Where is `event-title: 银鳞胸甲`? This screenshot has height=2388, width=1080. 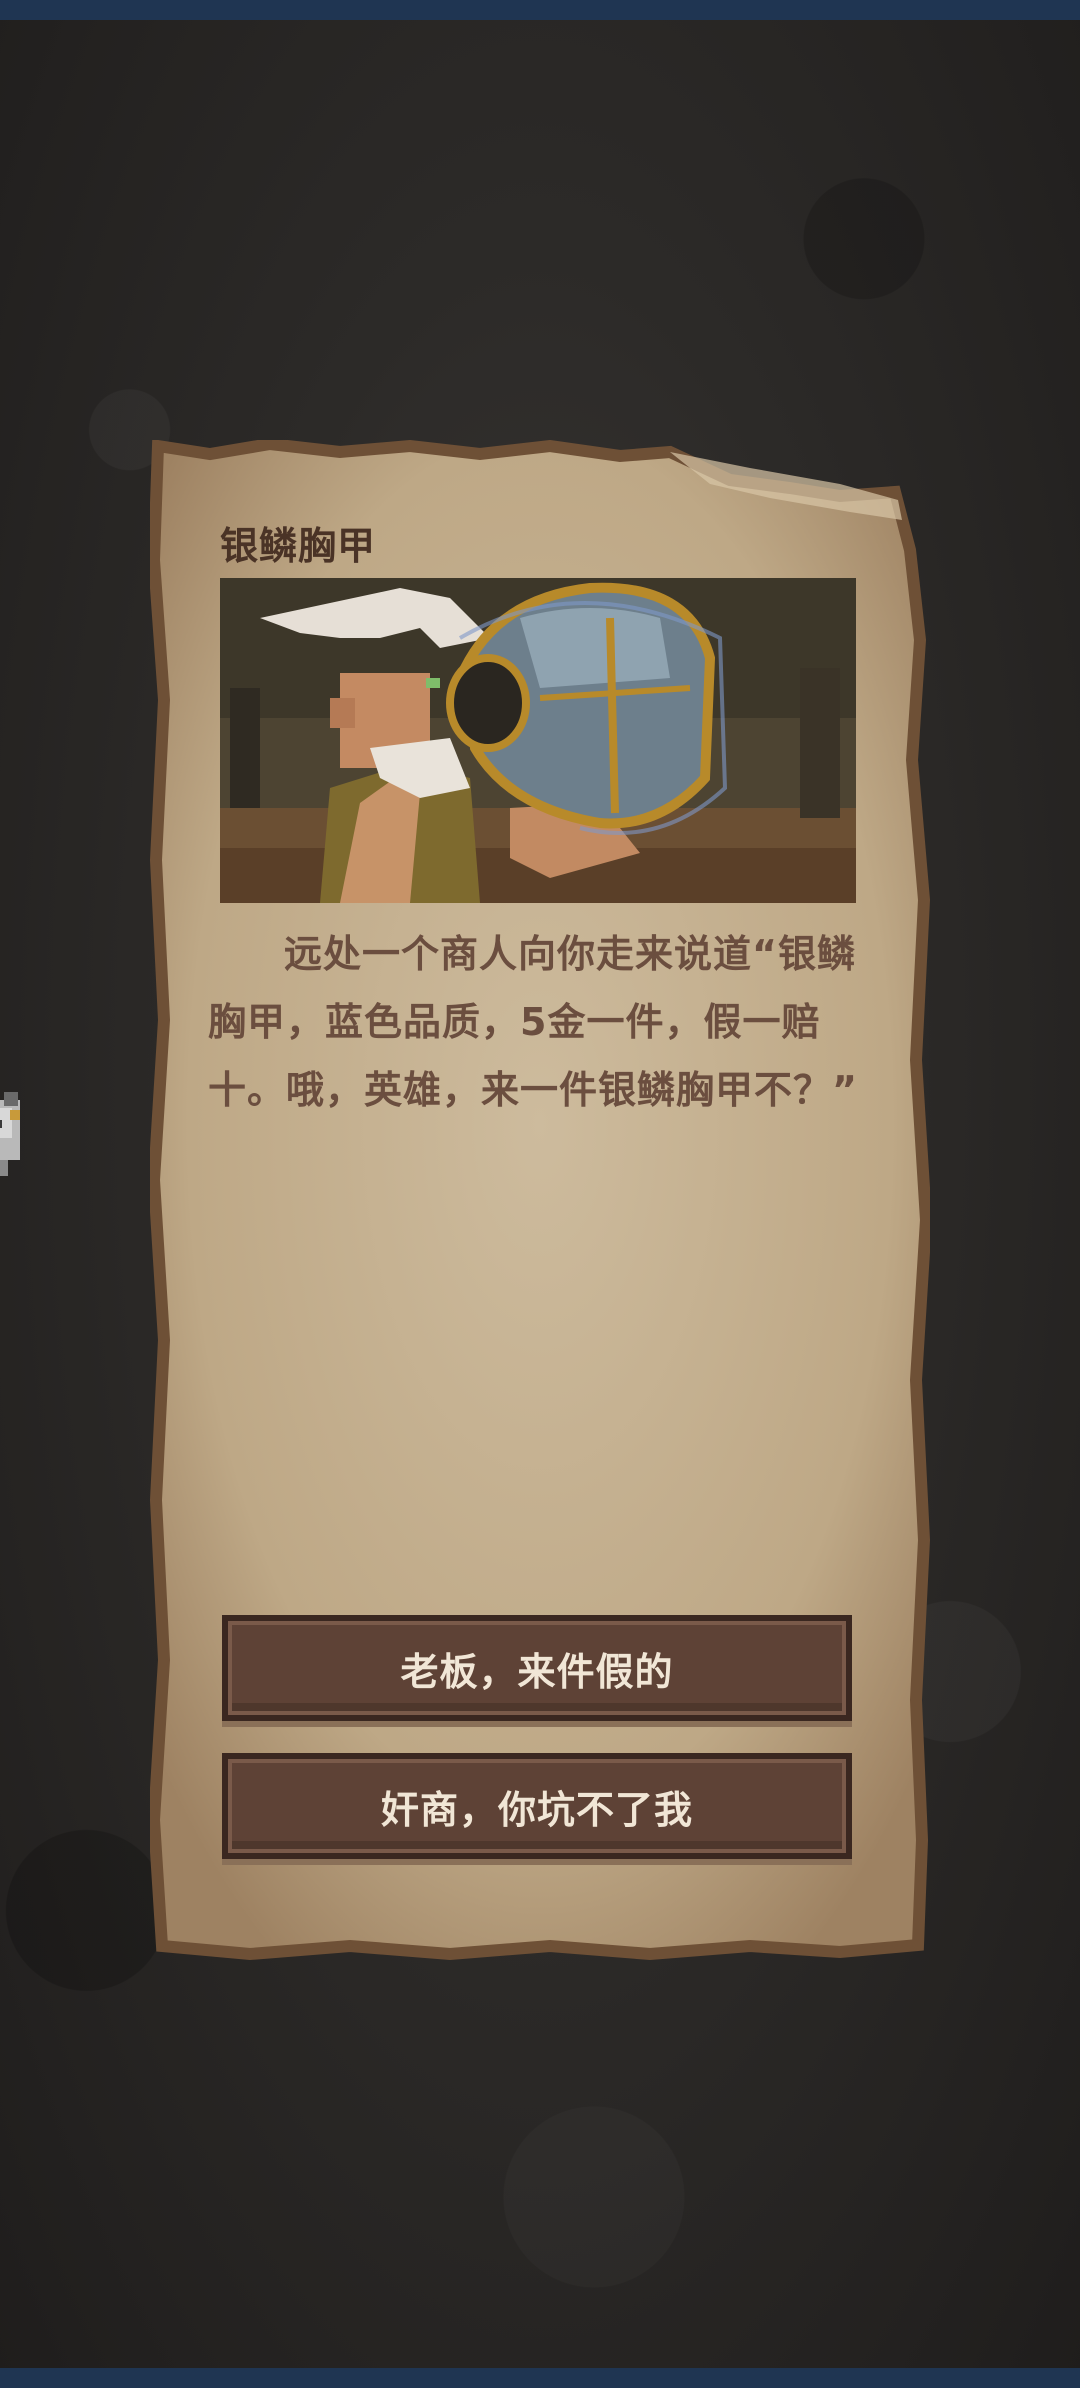
event-title: 银鳞胸甲 is located at coordinates (298, 546).